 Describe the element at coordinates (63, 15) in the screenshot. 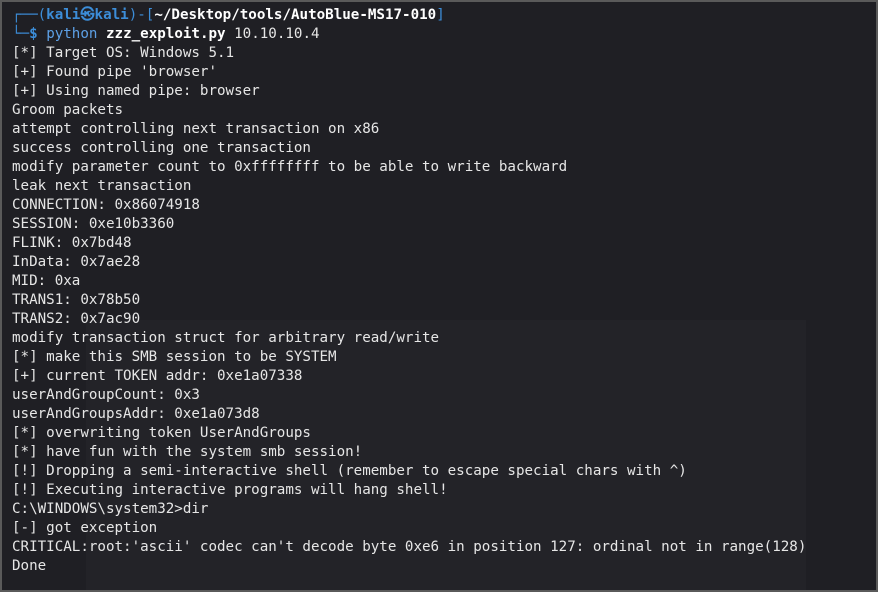

I see `prompt-user: kali` at that location.